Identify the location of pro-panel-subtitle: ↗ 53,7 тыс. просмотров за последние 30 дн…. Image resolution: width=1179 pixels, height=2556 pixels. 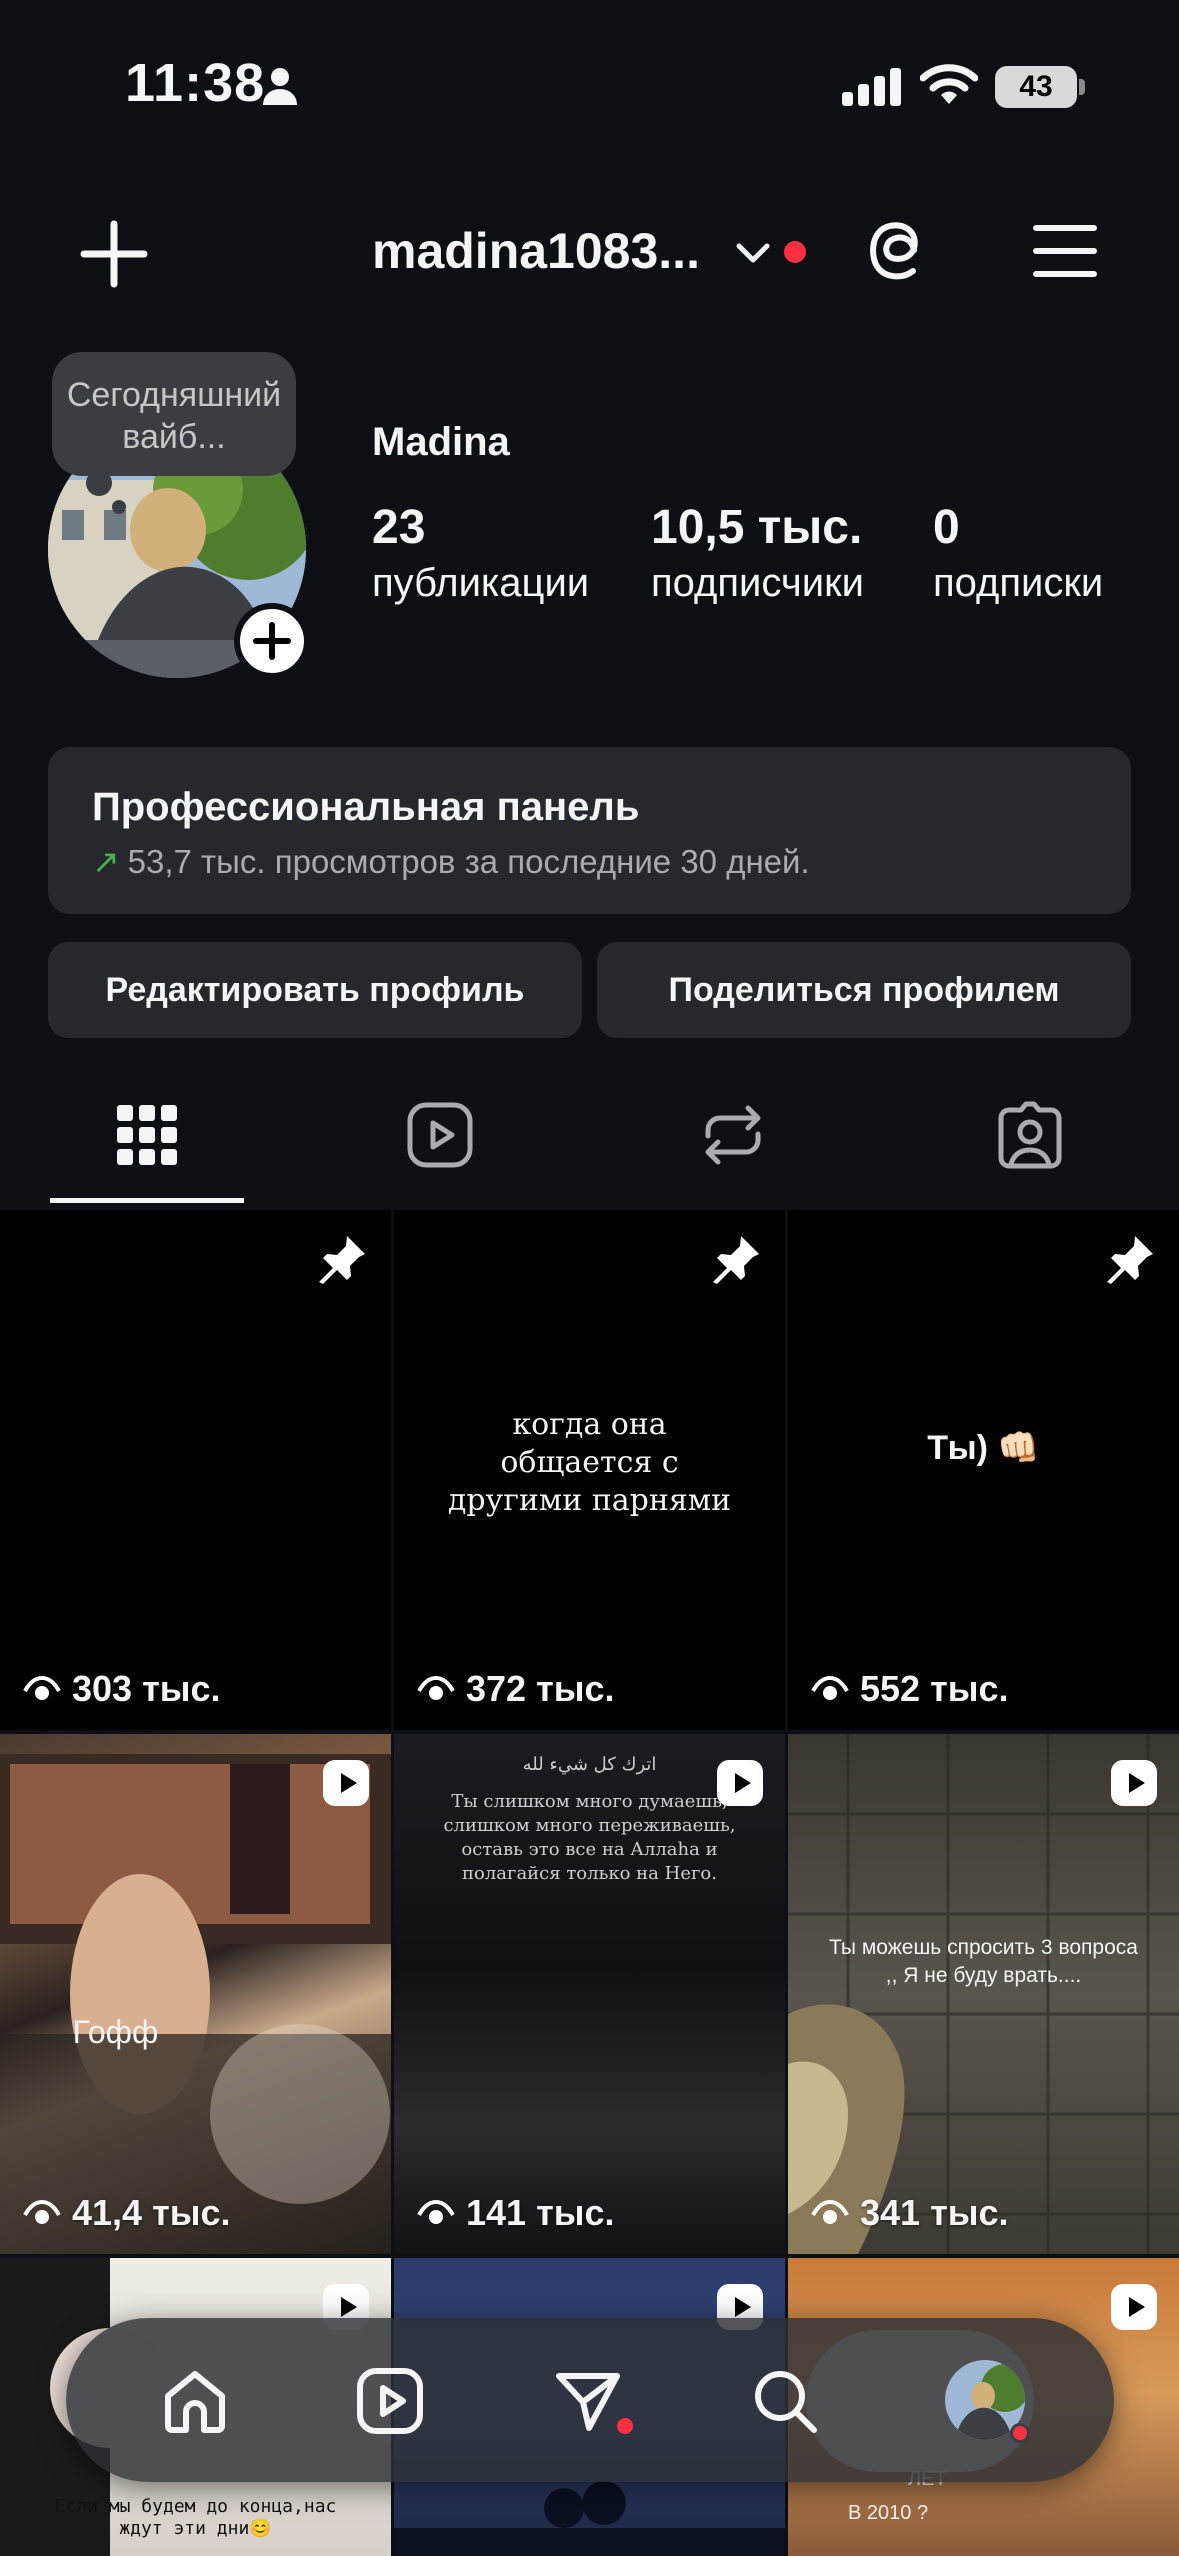
(611, 861).